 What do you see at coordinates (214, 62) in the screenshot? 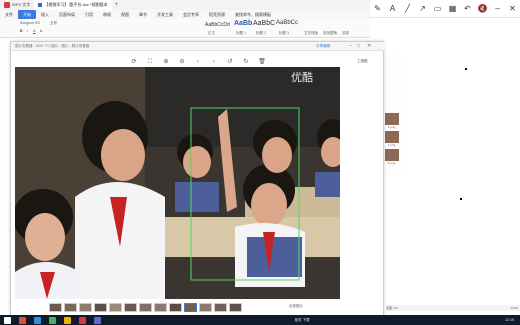
I see `next-icon: ›` at bounding box center [214, 62].